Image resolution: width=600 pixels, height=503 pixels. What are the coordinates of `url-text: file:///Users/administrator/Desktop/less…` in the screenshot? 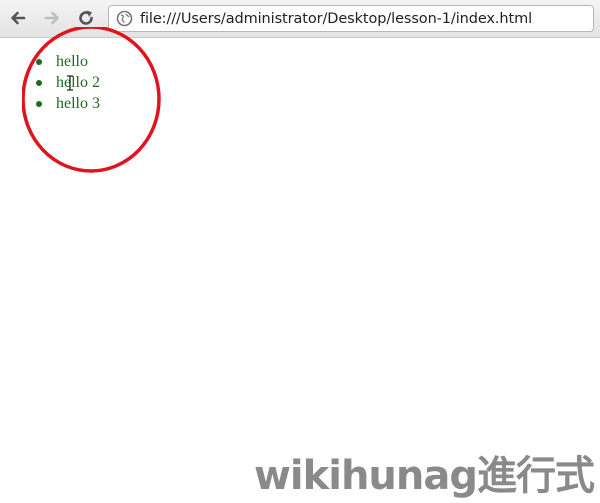 It's located at (336, 19).